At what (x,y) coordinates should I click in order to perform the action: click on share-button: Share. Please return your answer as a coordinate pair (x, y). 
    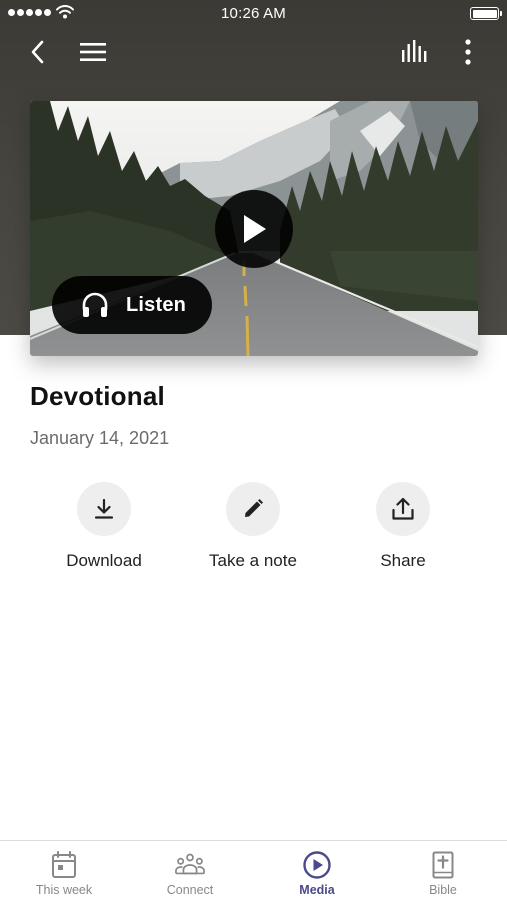
    Looking at the image, I should click on (403, 526).